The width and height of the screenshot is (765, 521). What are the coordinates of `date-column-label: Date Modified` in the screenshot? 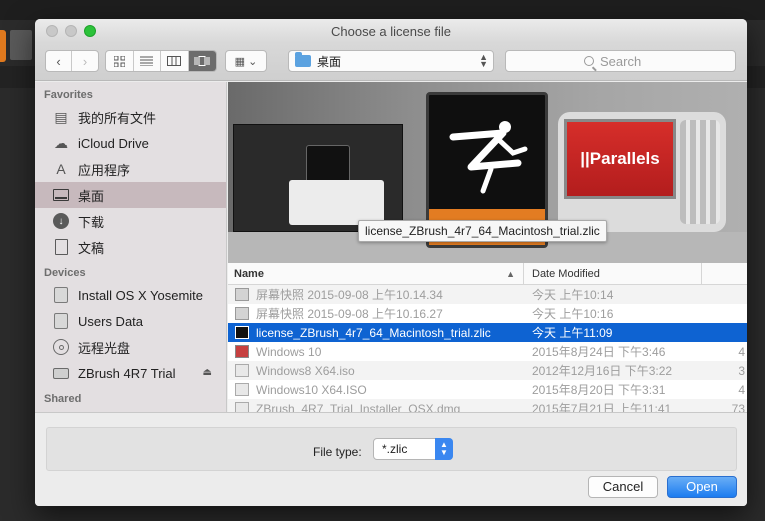 It's located at (566, 274).